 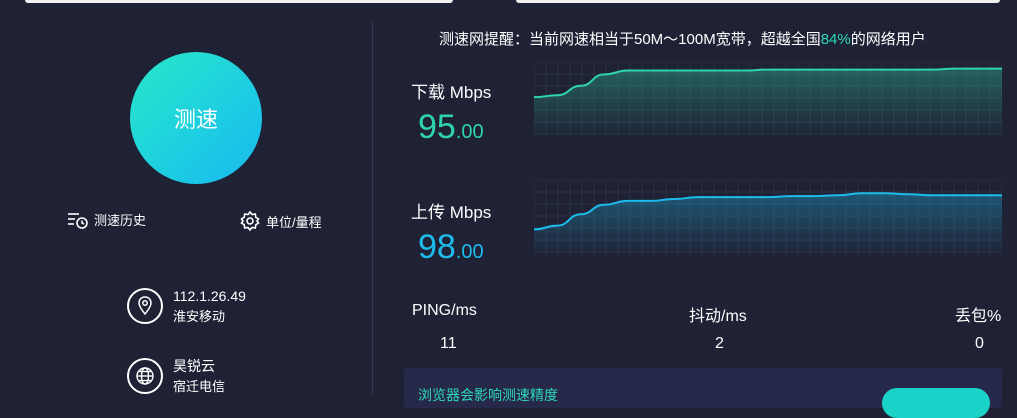 I want to click on loss-value: 0, so click(x=979, y=343).